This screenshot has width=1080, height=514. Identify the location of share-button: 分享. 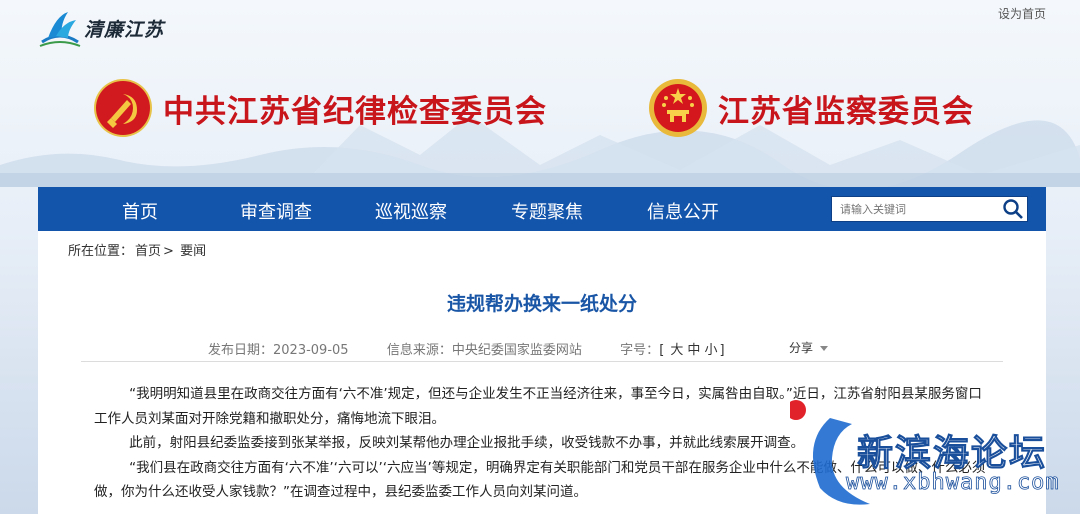
(809, 347).